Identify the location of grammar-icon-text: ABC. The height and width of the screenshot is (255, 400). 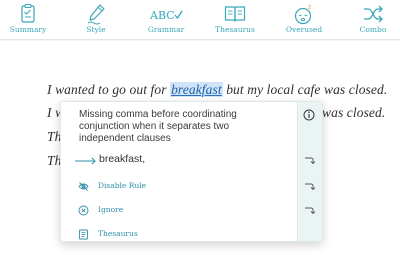
(162, 15).